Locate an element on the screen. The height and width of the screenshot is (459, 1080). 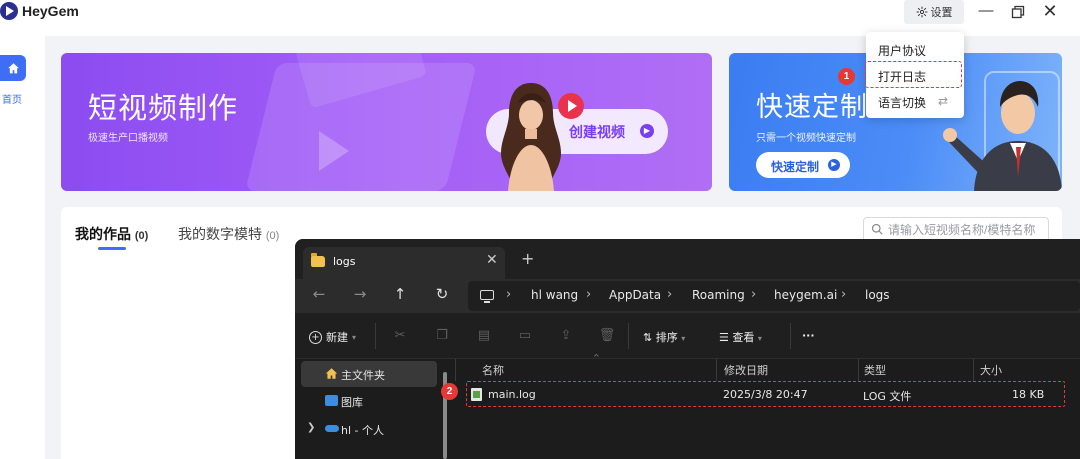
sort-caret-icon: ^ is located at coordinates (596, 357).